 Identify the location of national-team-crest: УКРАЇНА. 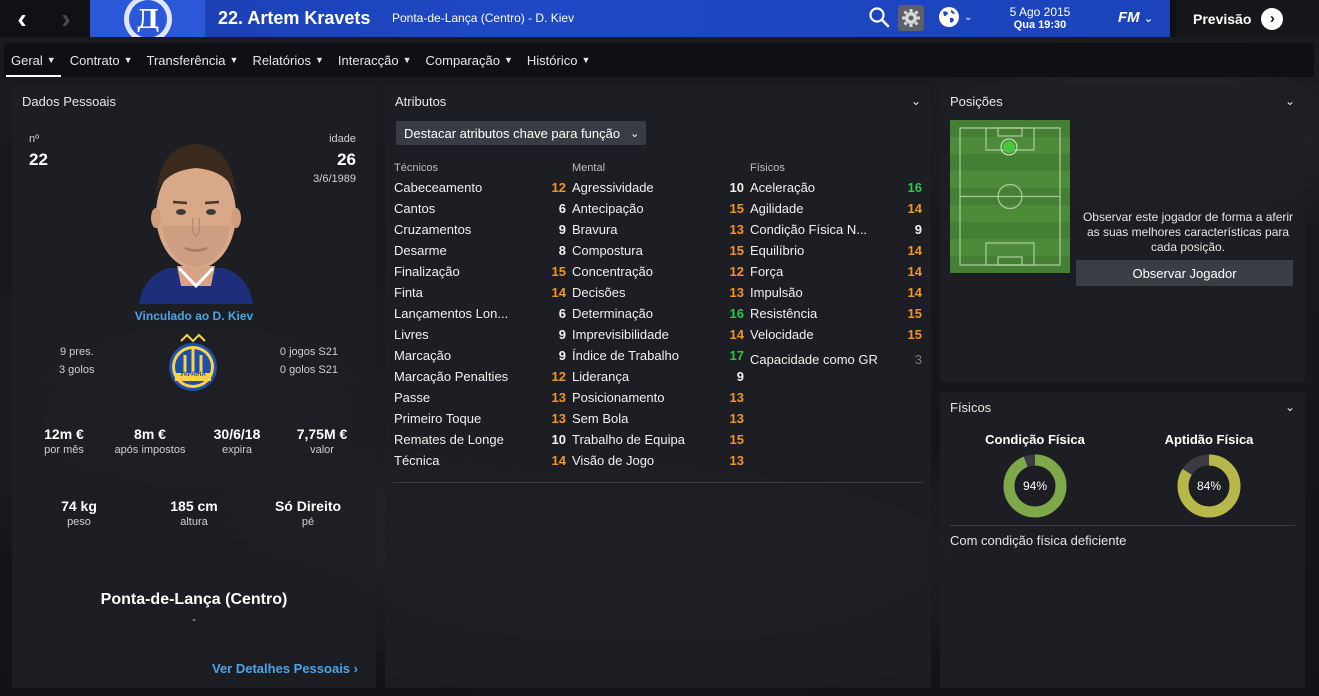
(193, 363).